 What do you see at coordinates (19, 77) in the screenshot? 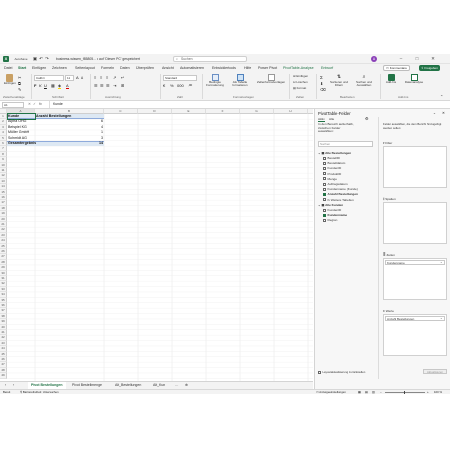
I see `cut-icon: ✂` at bounding box center [19, 77].